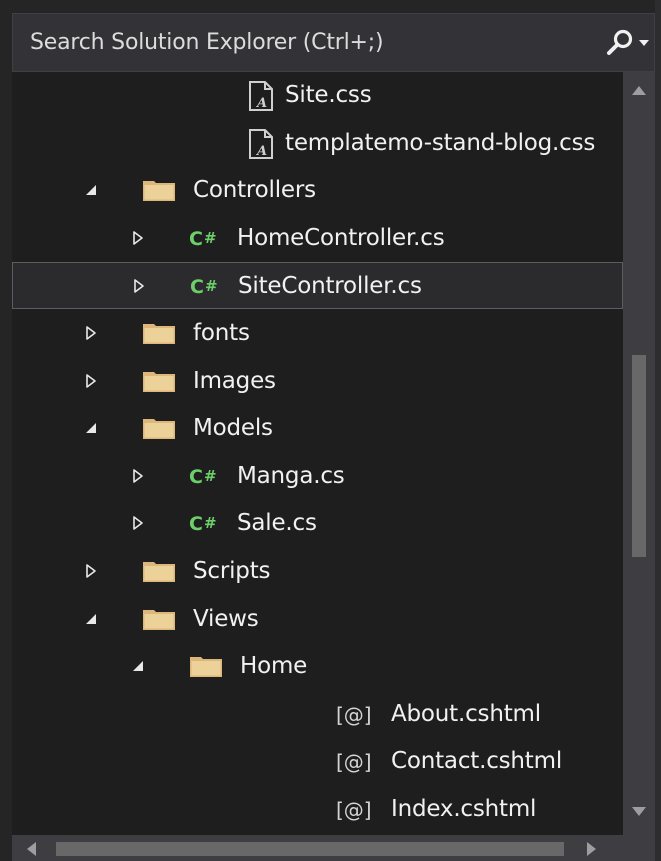 The image size is (661, 861). I want to click on tree-item-label: HomeController.cs, so click(341, 237).